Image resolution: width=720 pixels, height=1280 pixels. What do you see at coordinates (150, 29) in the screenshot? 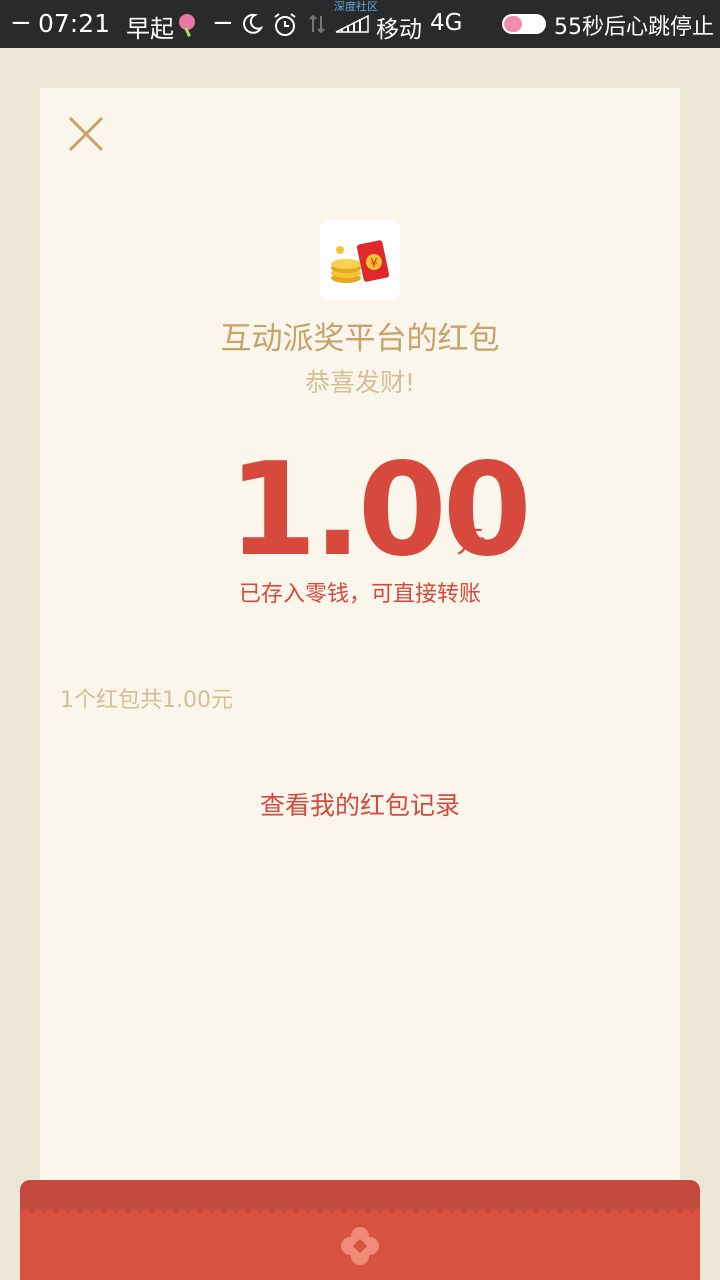
I see `status-early-text: 早起` at bounding box center [150, 29].